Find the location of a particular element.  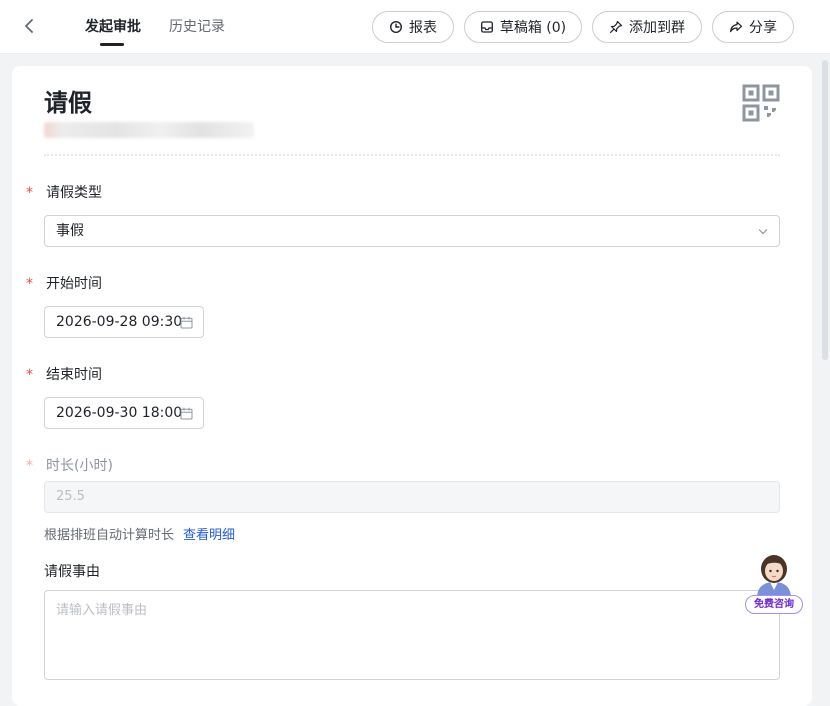

chevron-down-icon is located at coordinates (763, 232).